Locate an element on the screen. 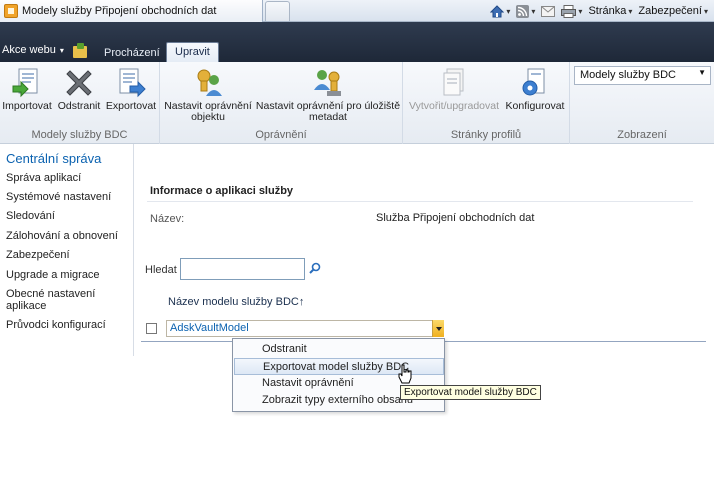  delete-button: Odstranit is located at coordinates (79, 89).